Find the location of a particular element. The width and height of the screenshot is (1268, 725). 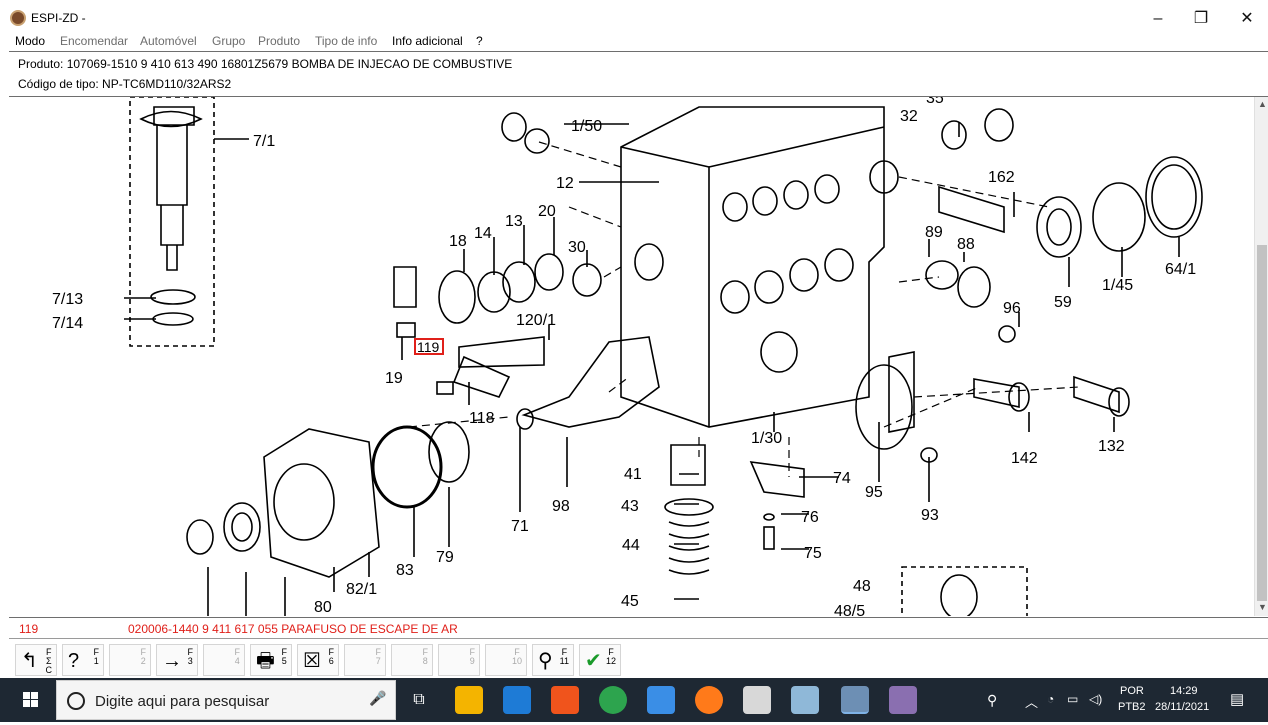

notifications-icon: ▤ is located at coordinates (1237, 699).